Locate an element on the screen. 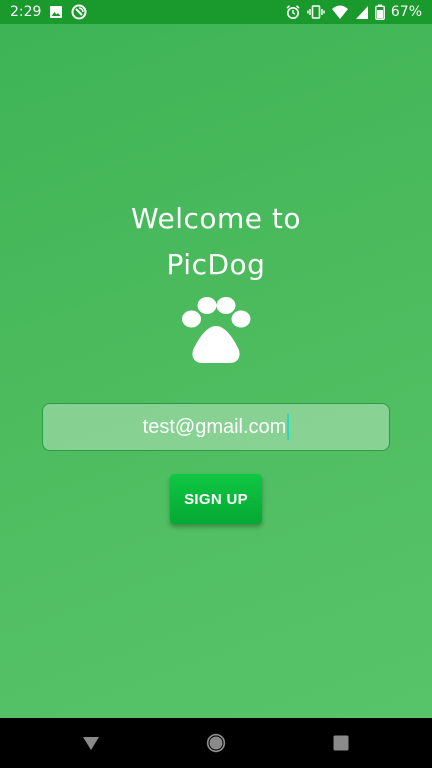  welcome-line-2: PicDog is located at coordinates (216, 264).